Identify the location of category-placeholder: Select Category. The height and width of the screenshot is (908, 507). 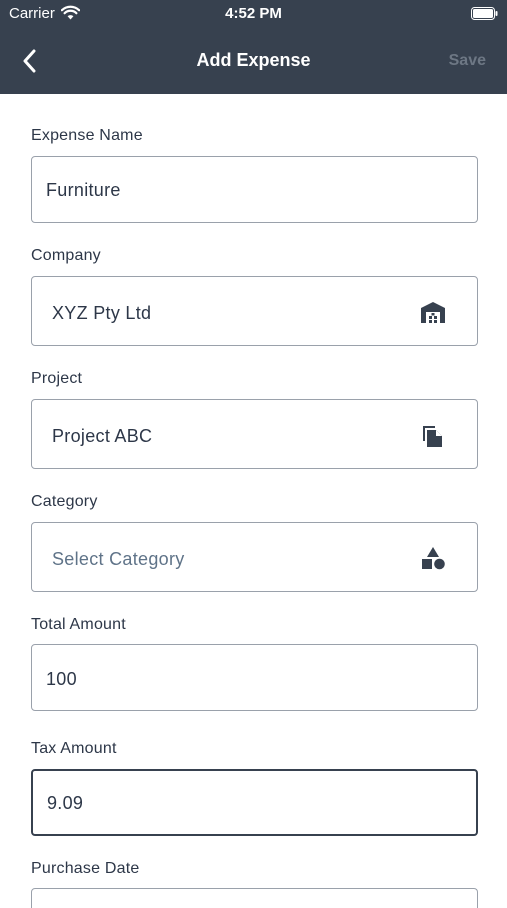
(118, 559).